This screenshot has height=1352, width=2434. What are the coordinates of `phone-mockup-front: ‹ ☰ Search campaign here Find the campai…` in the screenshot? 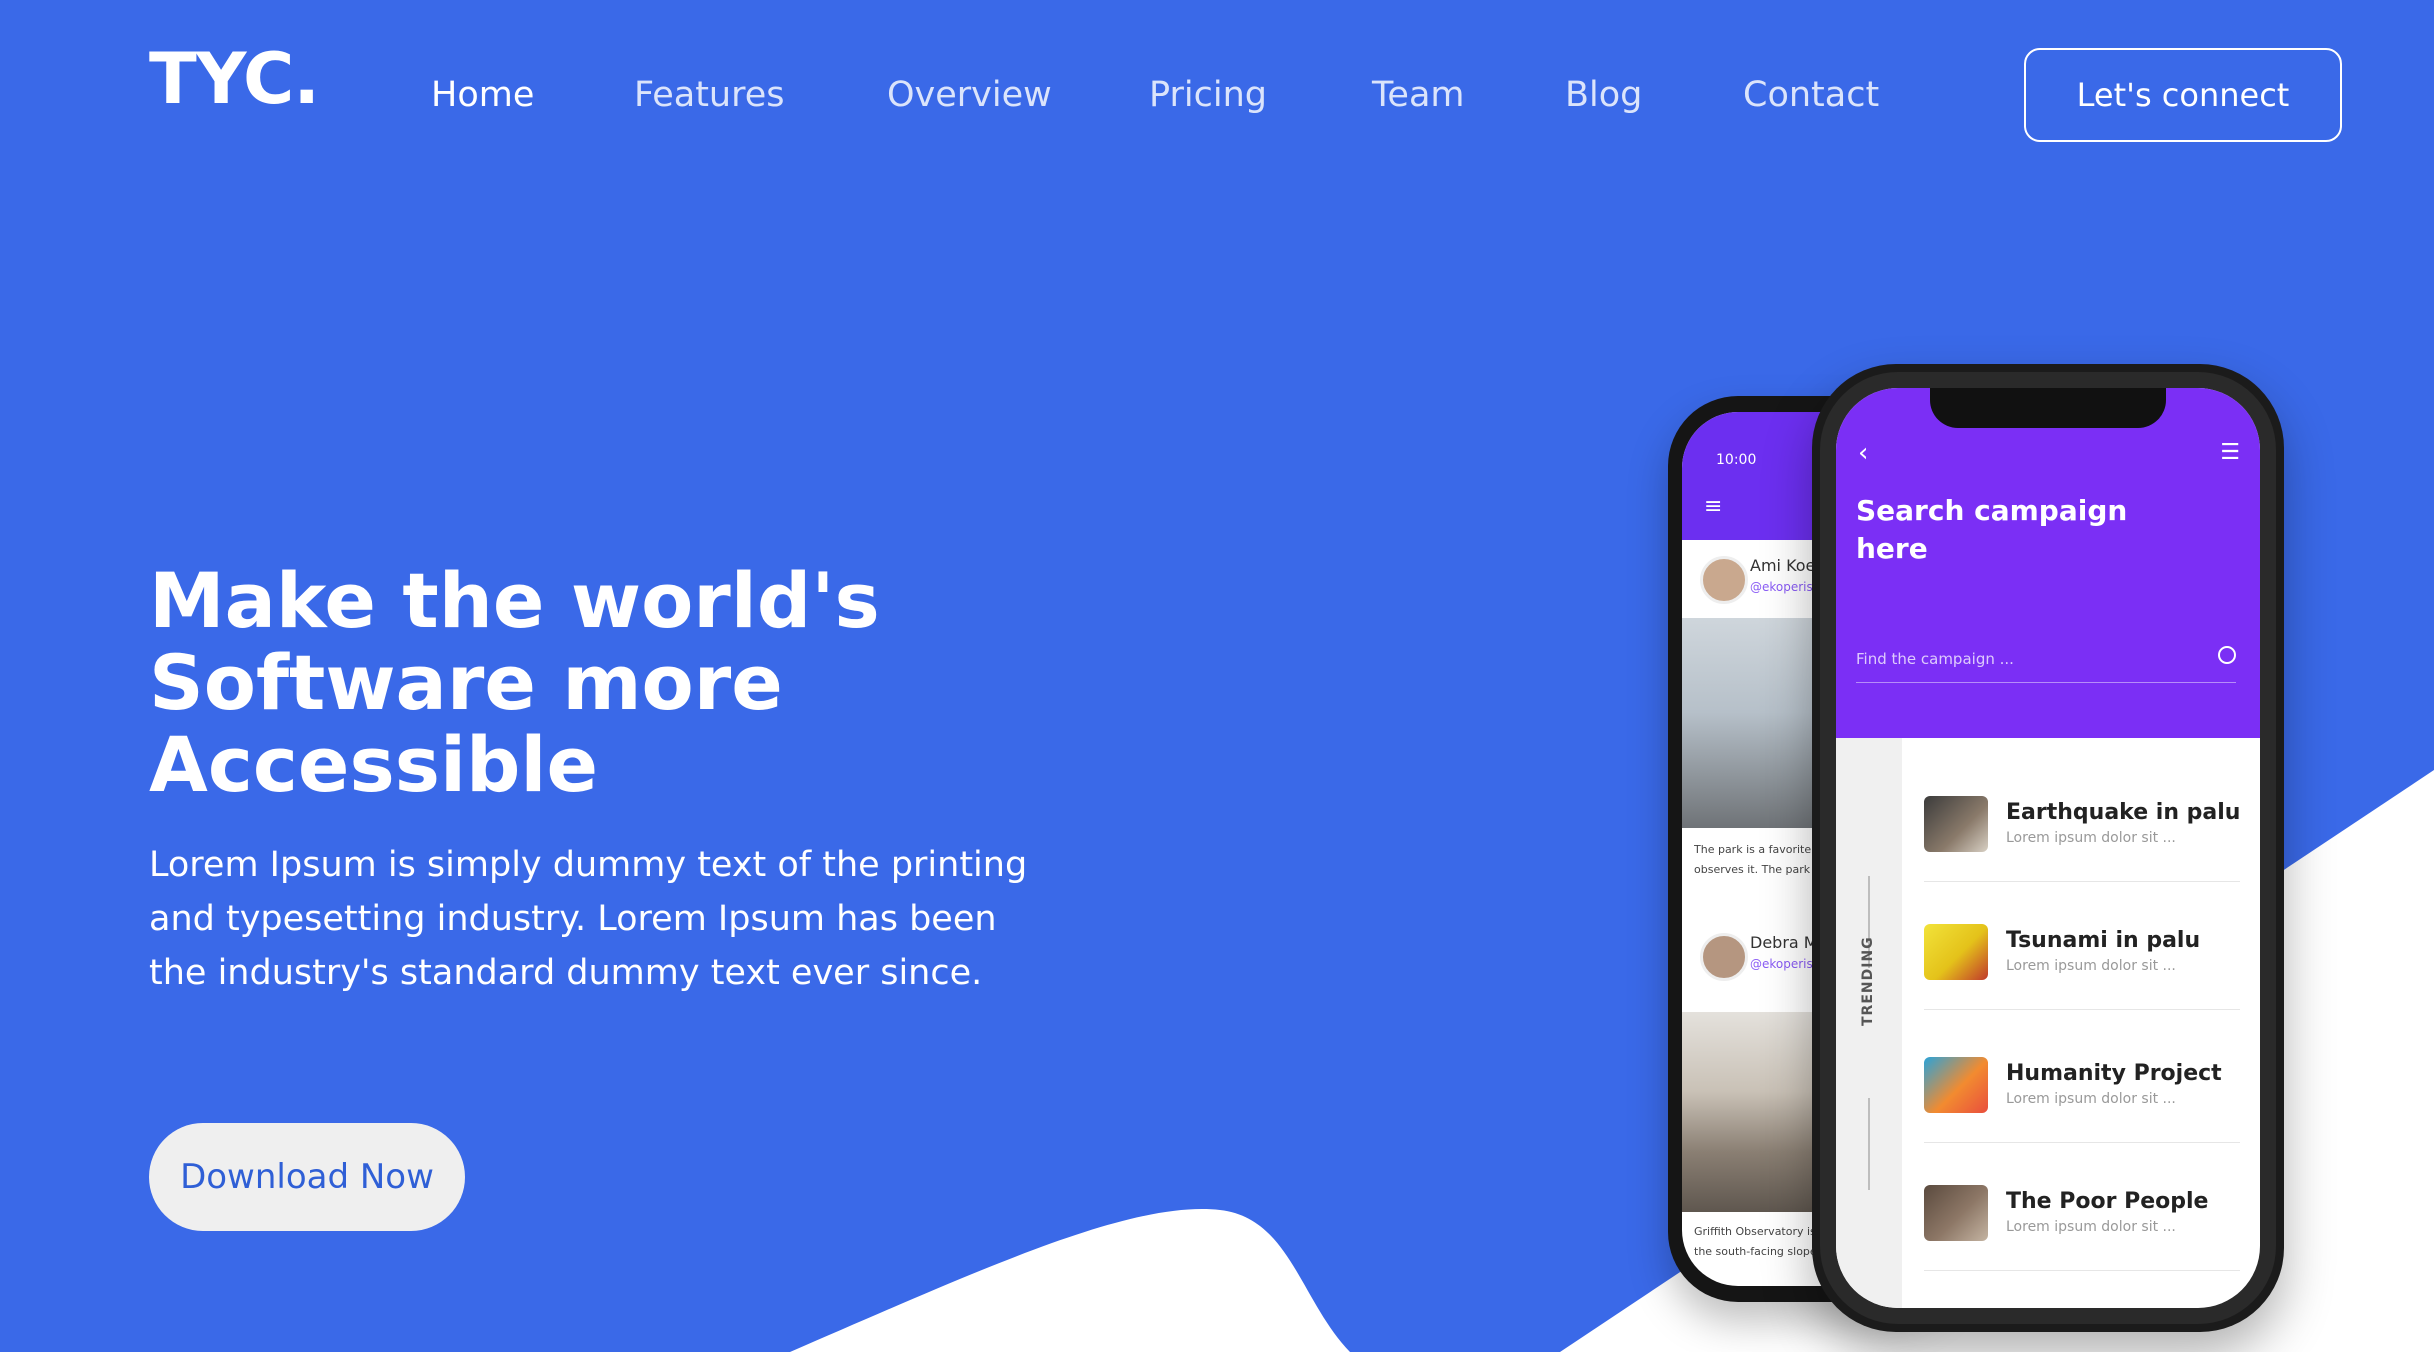 It's located at (2048, 848).